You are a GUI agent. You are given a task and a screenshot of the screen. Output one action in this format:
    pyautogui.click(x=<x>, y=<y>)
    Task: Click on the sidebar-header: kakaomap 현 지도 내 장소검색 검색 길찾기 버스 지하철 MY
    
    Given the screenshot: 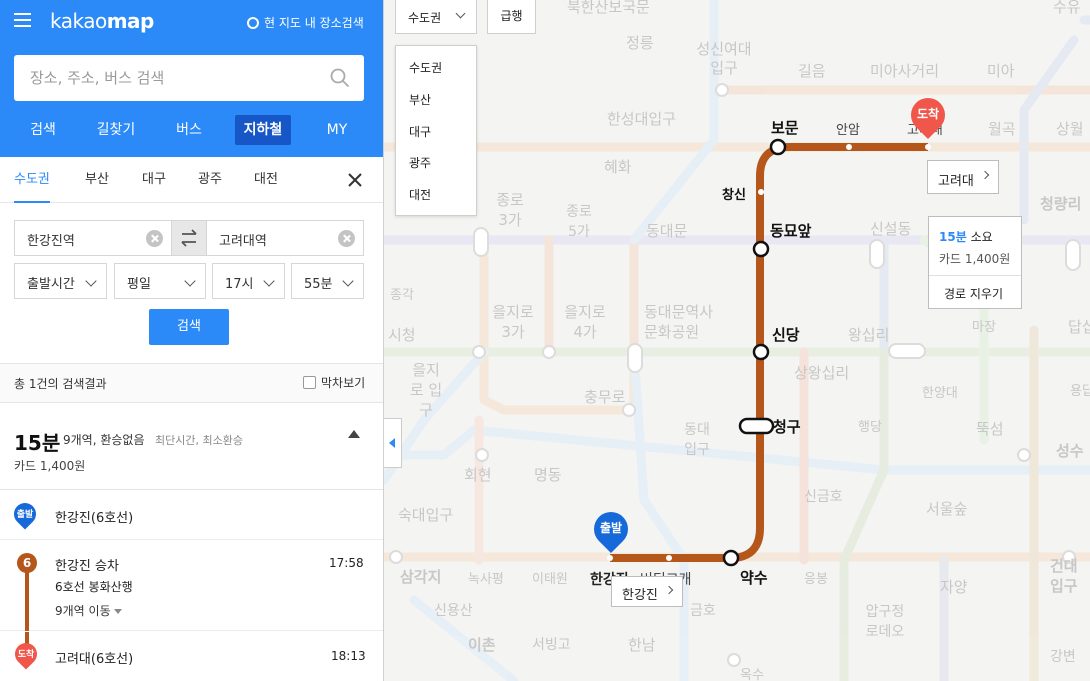 What is the action you would take?
    pyautogui.click(x=191, y=78)
    